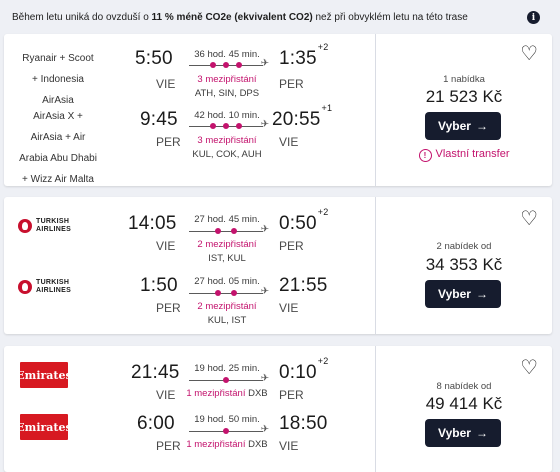 The height and width of the screenshot is (472, 560). I want to click on airline-names: Ryanair + Scoot + Indonesia AirAsia, so click(58, 79).